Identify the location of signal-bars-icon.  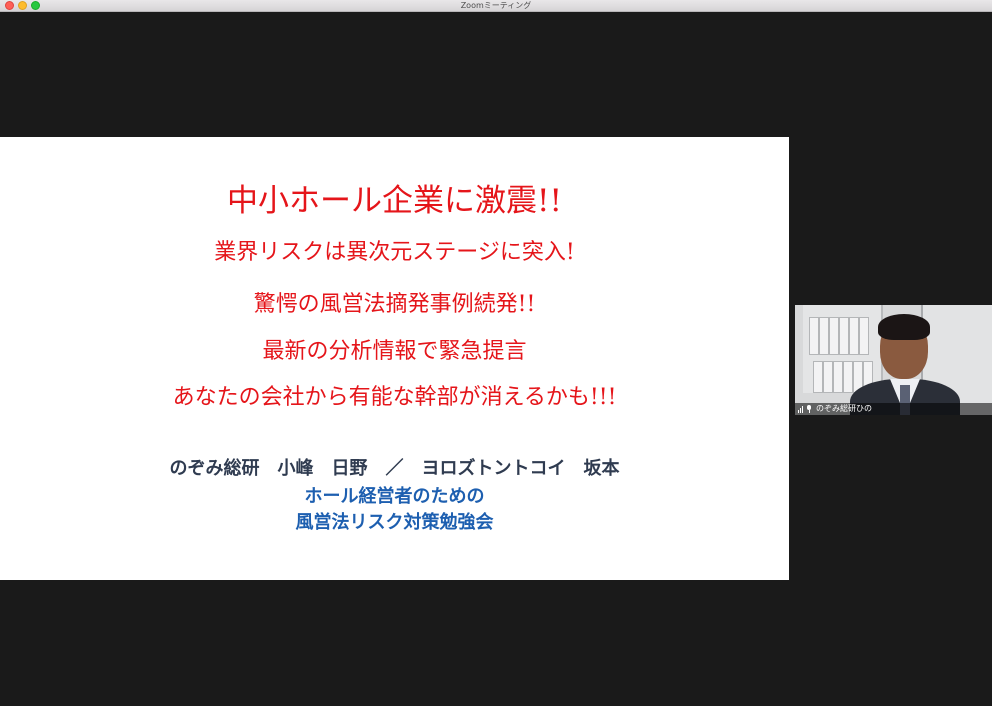
(800, 409).